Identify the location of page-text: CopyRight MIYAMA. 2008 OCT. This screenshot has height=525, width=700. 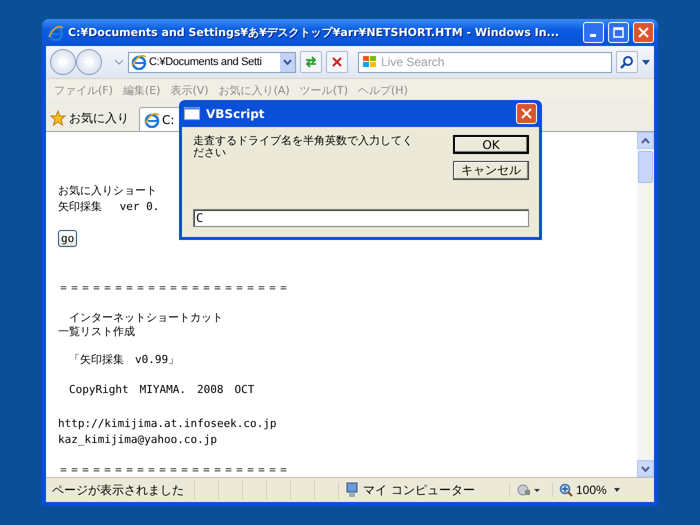
(162, 390).